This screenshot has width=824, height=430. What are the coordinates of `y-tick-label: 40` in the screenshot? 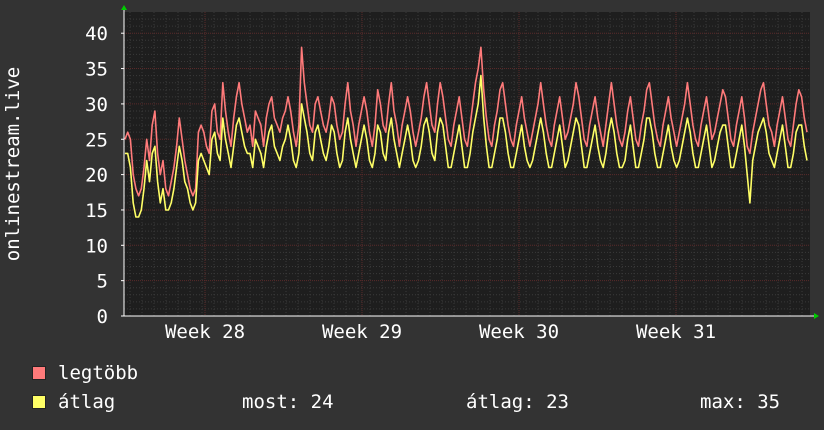 It's located at (96, 34).